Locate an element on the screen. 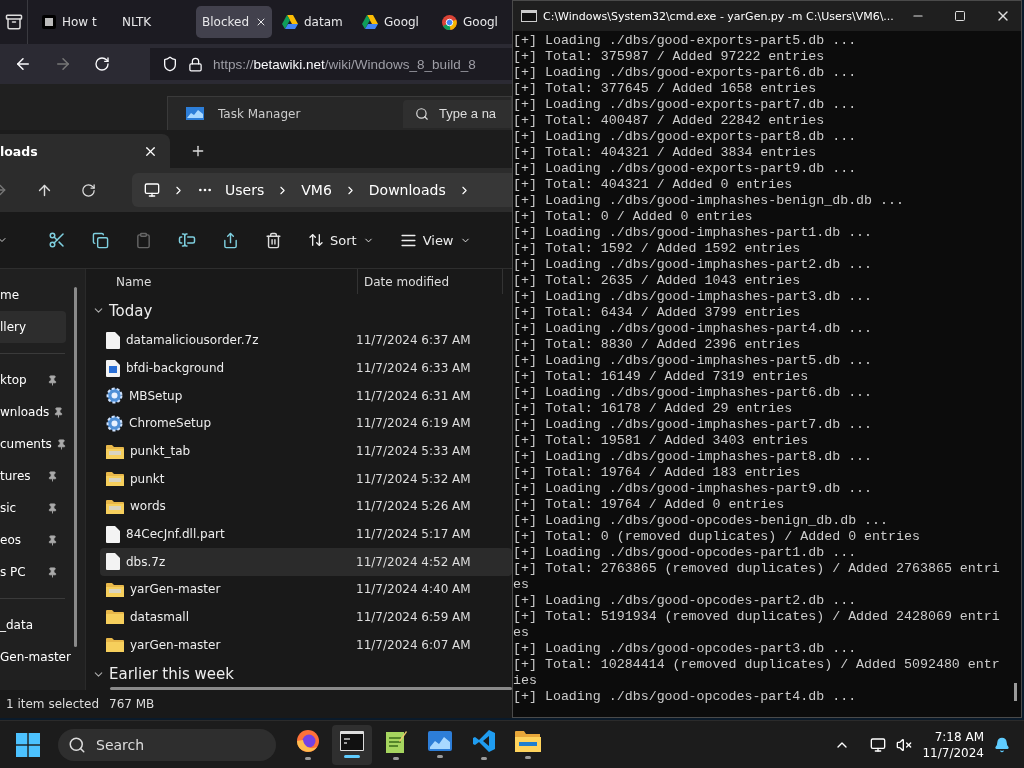  breadcrumb-item: VM6 is located at coordinates (316, 190).